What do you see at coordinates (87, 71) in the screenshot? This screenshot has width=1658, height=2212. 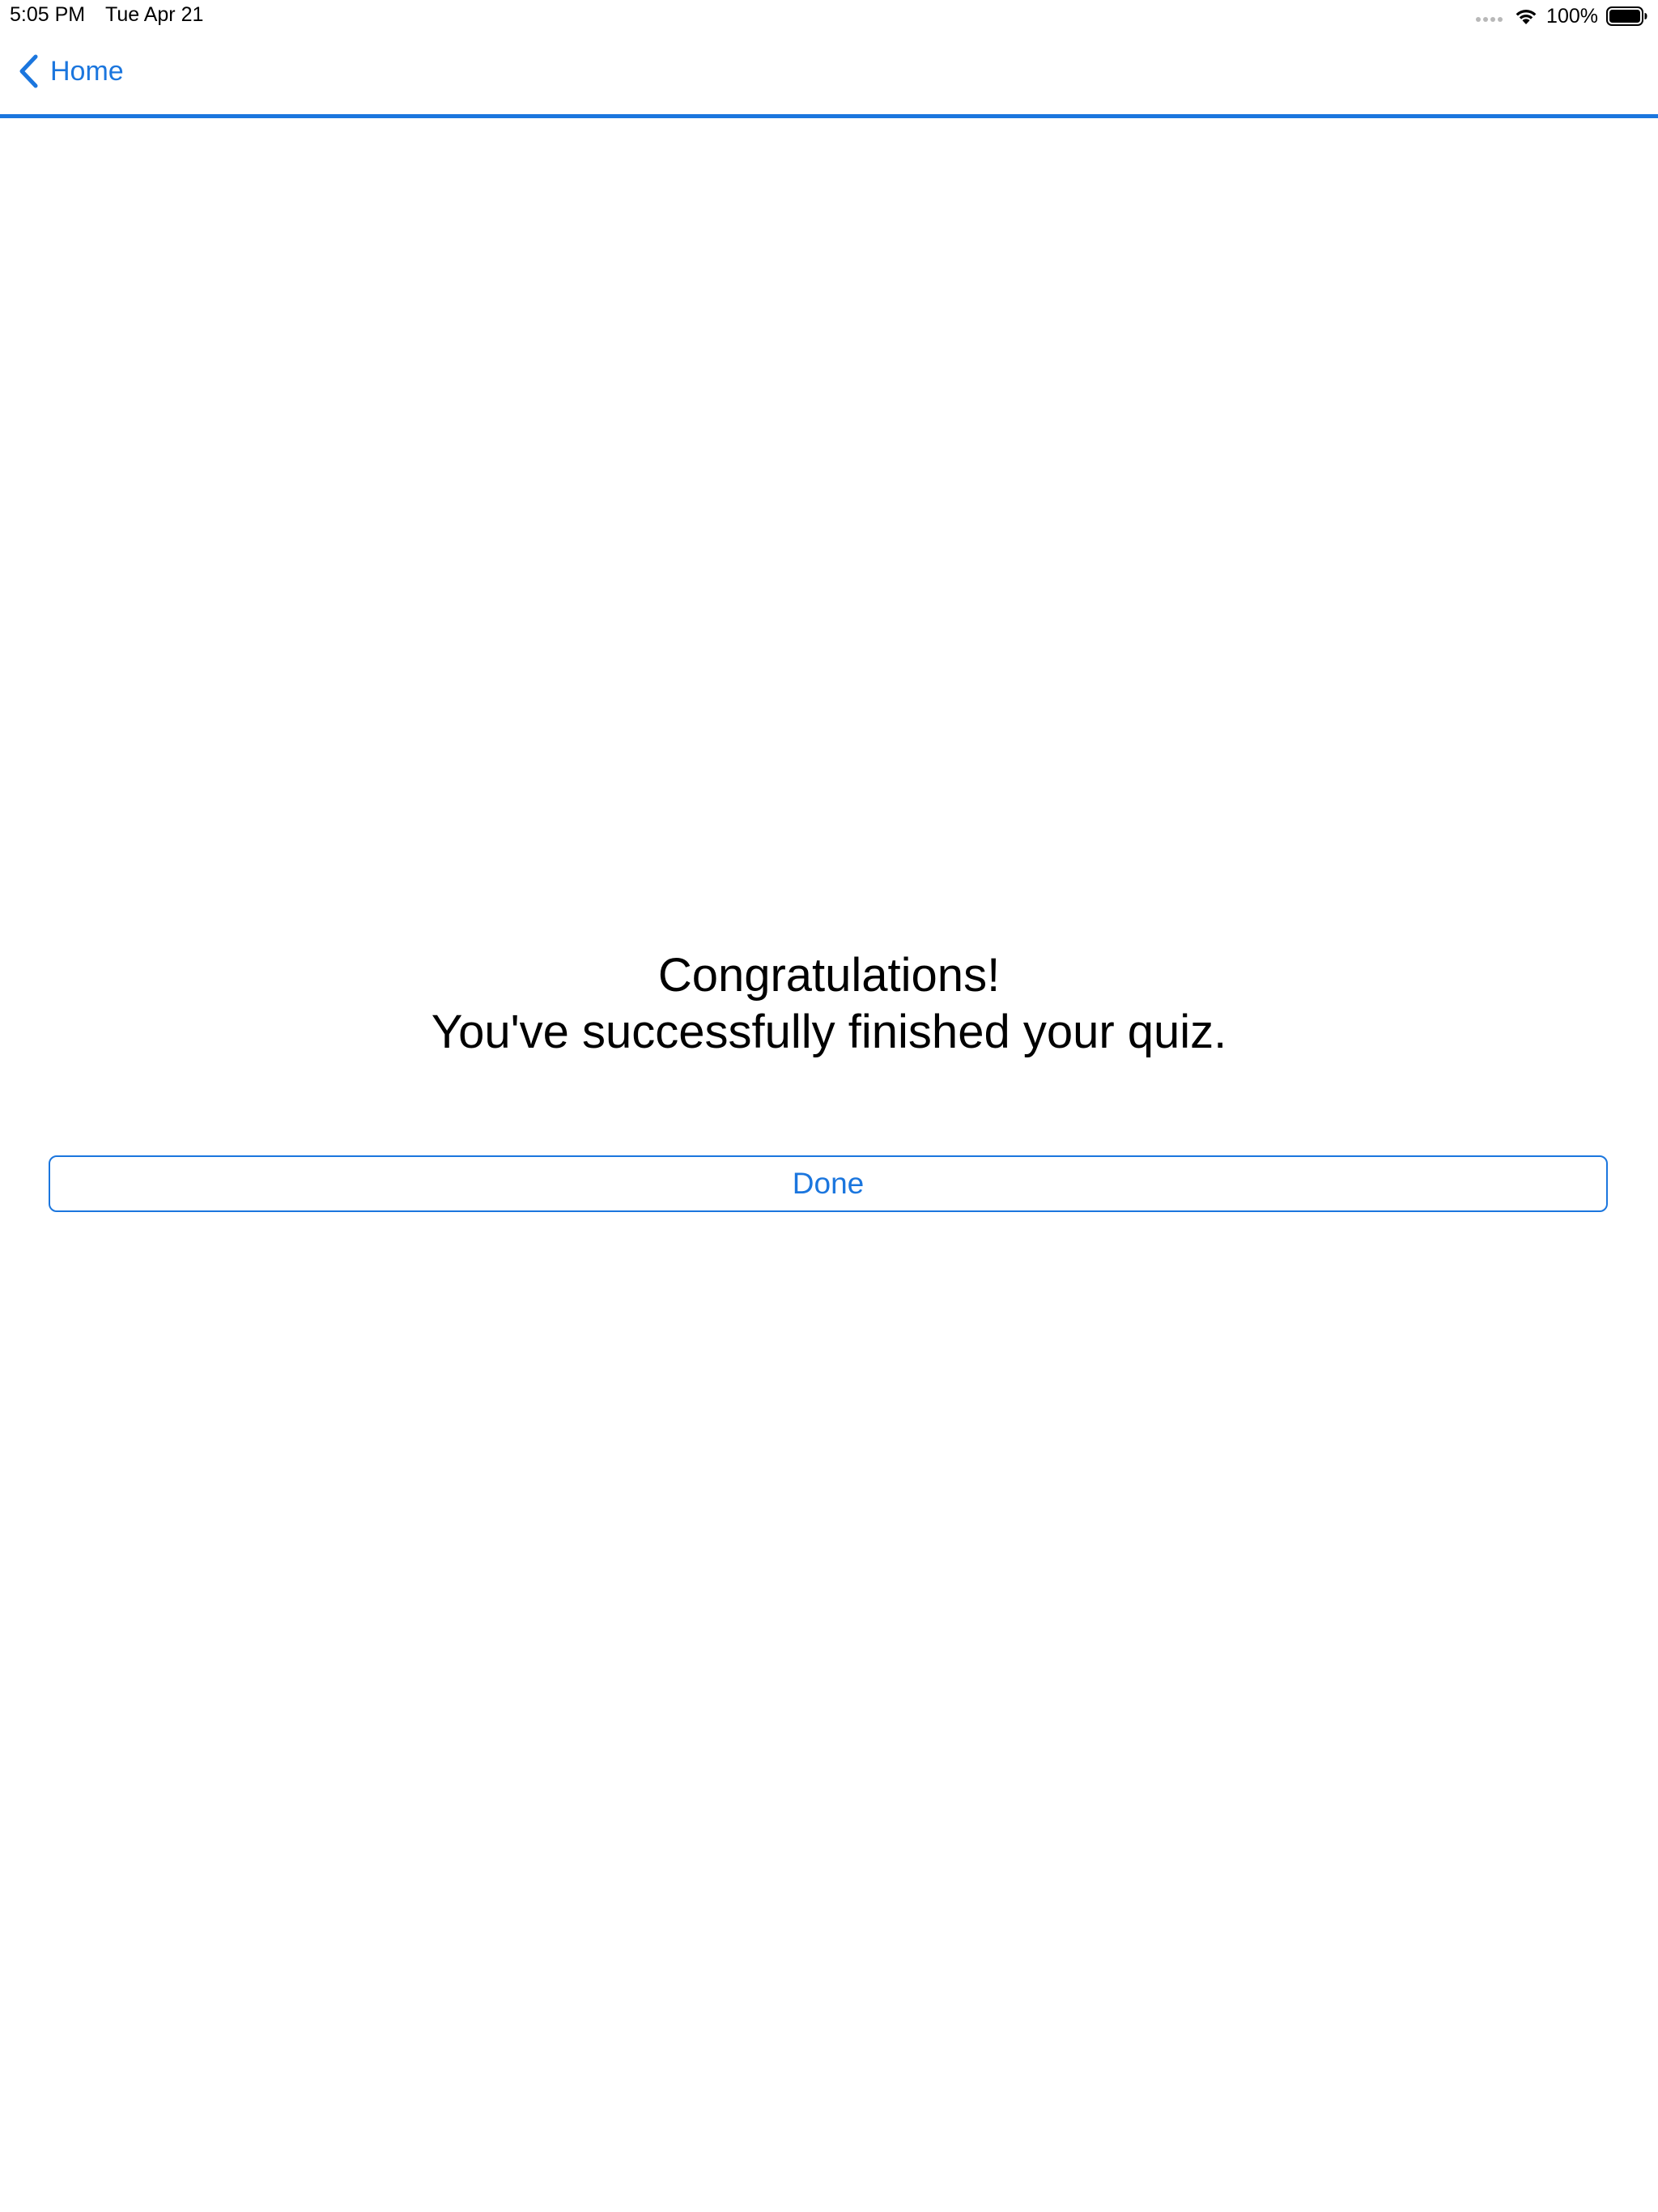 I see `back-button-label: Home` at bounding box center [87, 71].